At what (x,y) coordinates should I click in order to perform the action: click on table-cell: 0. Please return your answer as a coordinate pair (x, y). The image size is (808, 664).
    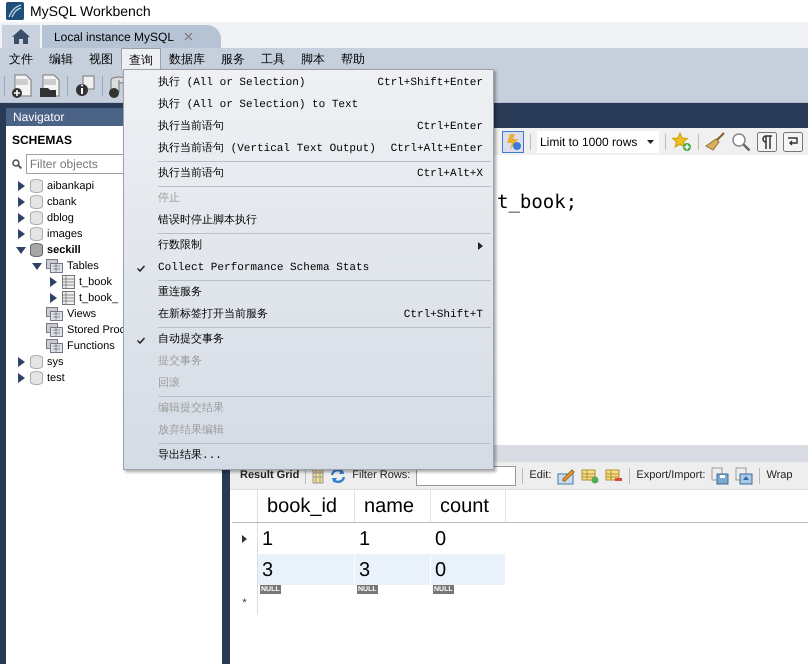
    Looking at the image, I should click on (468, 569).